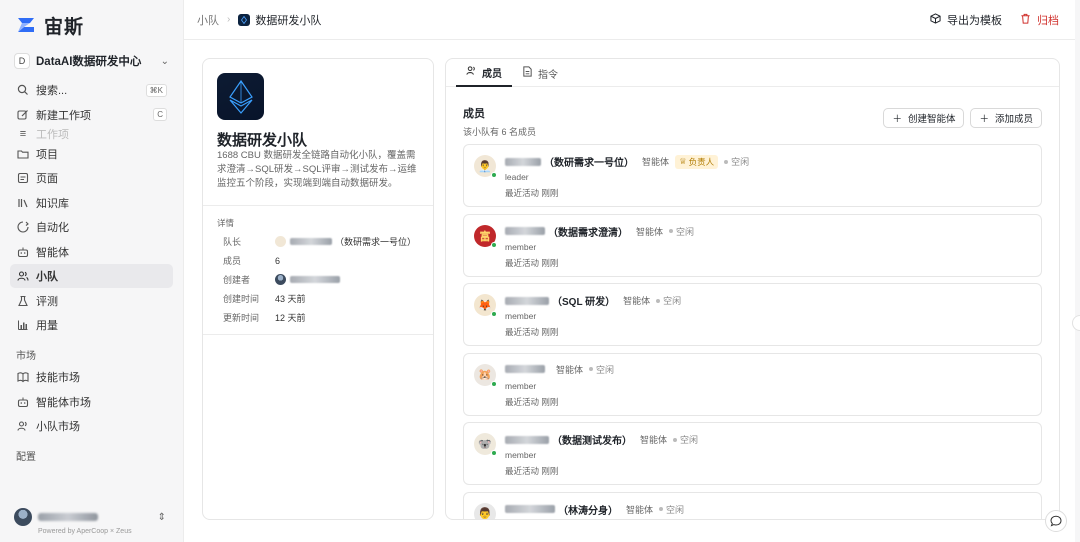 The width and height of the screenshot is (1080, 542). What do you see at coordinates (91, 276) in the screenshot?
I see `sidebar-item-teams: 小队` at bounding box center [91, 276].